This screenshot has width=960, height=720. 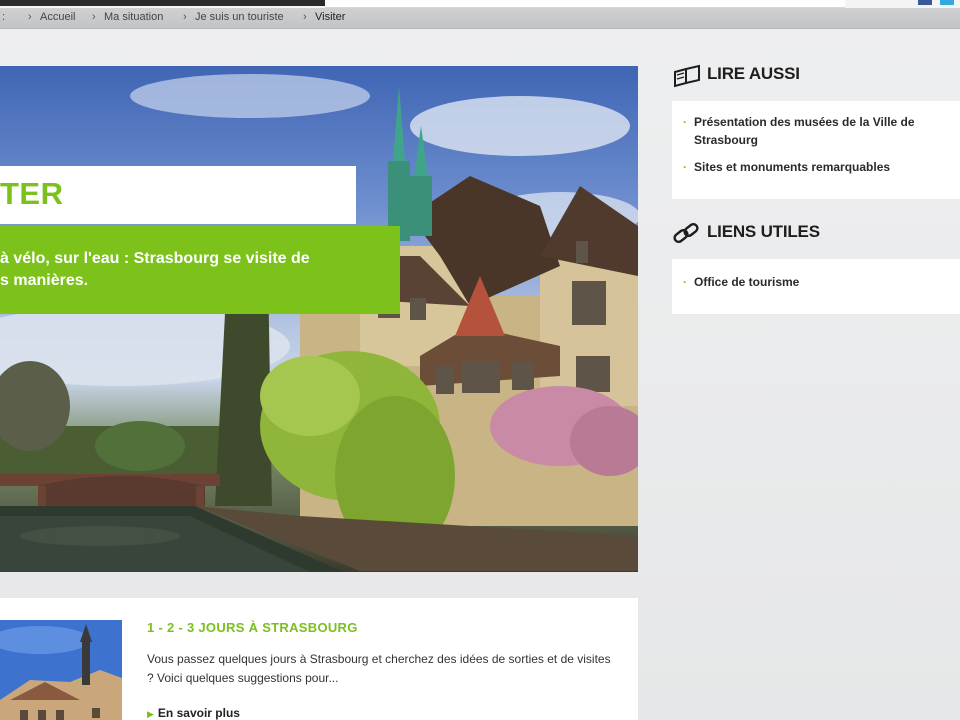 I want to click on article-more-link: ▶ En savoir plus, so click(x=193, y=713).